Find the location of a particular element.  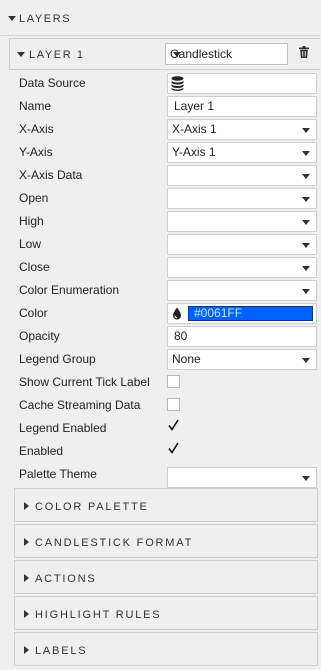

x-axis-data-label: X-Axis Data is located at coordinates (51, 175).